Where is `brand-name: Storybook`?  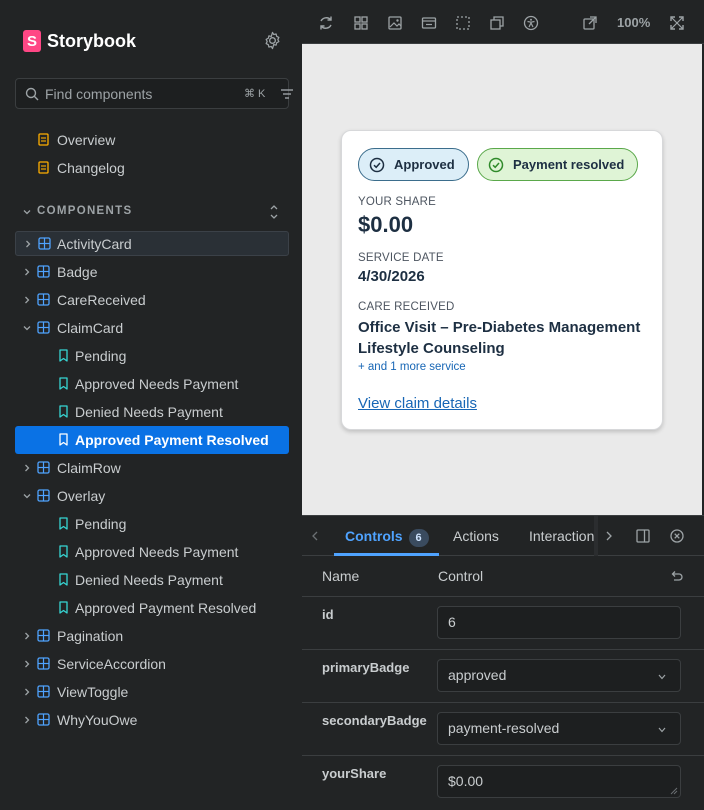
brand-name: Storybook is located at coordinates (92, 40).